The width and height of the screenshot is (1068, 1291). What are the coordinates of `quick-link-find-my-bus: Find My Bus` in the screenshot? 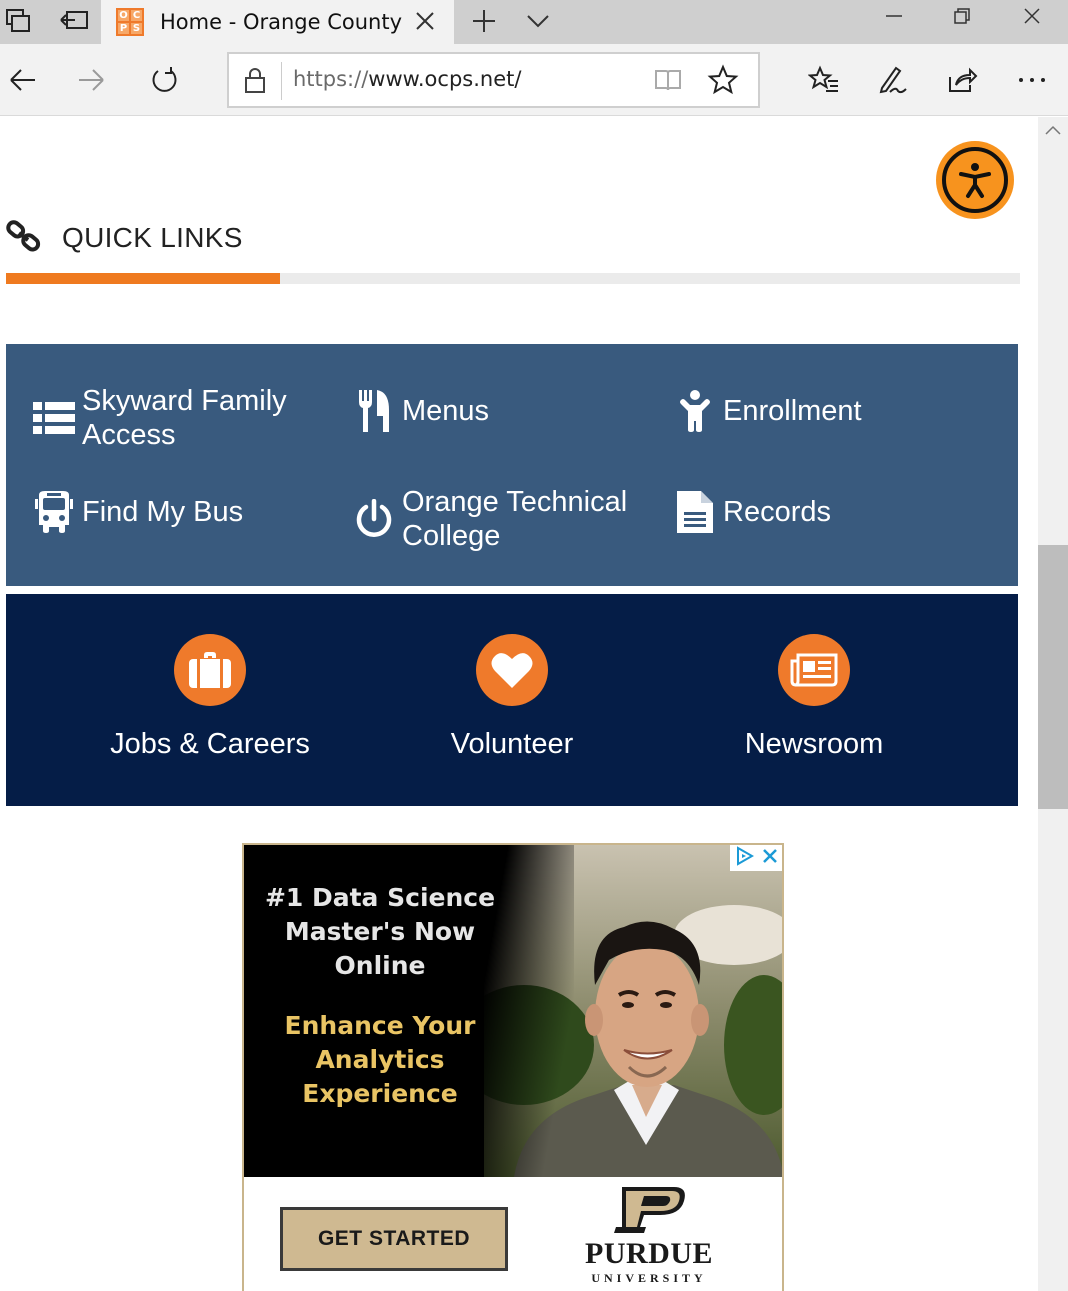 It's located at (177, 512).